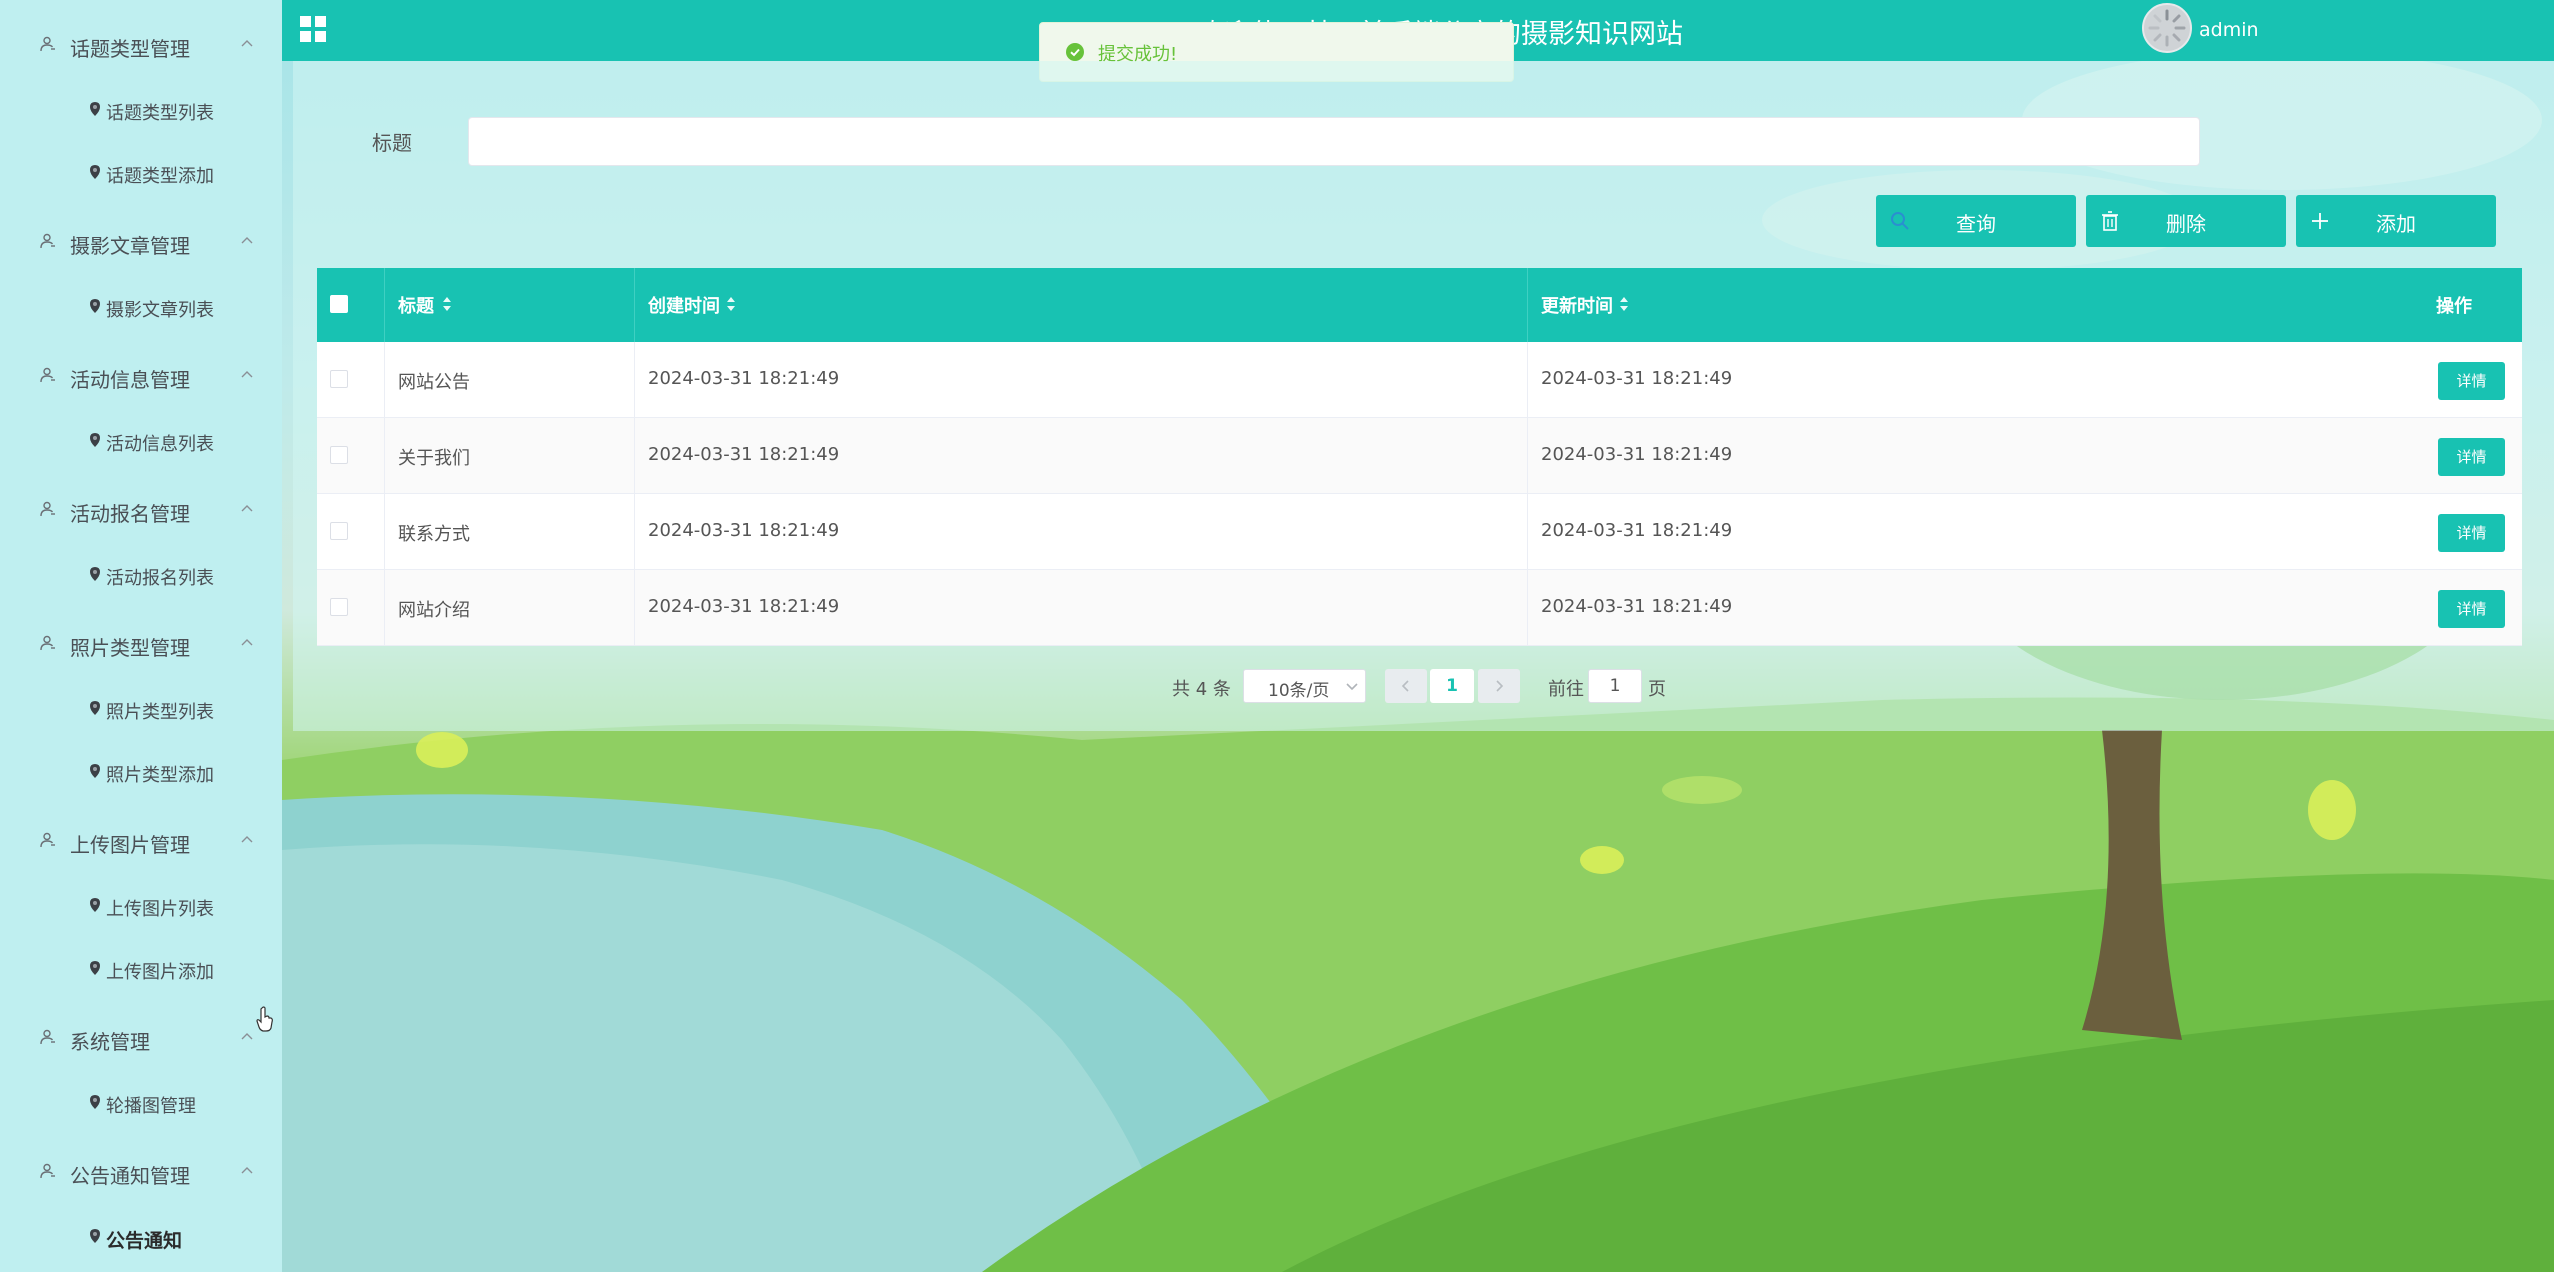  Describe the element at coordinates (130, 380) in the screenshot. I see `sidebar-group-label: 活动信息管理` at that location.